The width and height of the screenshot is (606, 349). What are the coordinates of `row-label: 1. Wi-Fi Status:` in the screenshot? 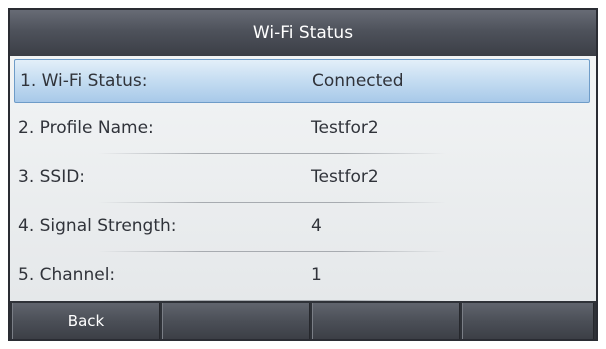 It's located at (84, 81).